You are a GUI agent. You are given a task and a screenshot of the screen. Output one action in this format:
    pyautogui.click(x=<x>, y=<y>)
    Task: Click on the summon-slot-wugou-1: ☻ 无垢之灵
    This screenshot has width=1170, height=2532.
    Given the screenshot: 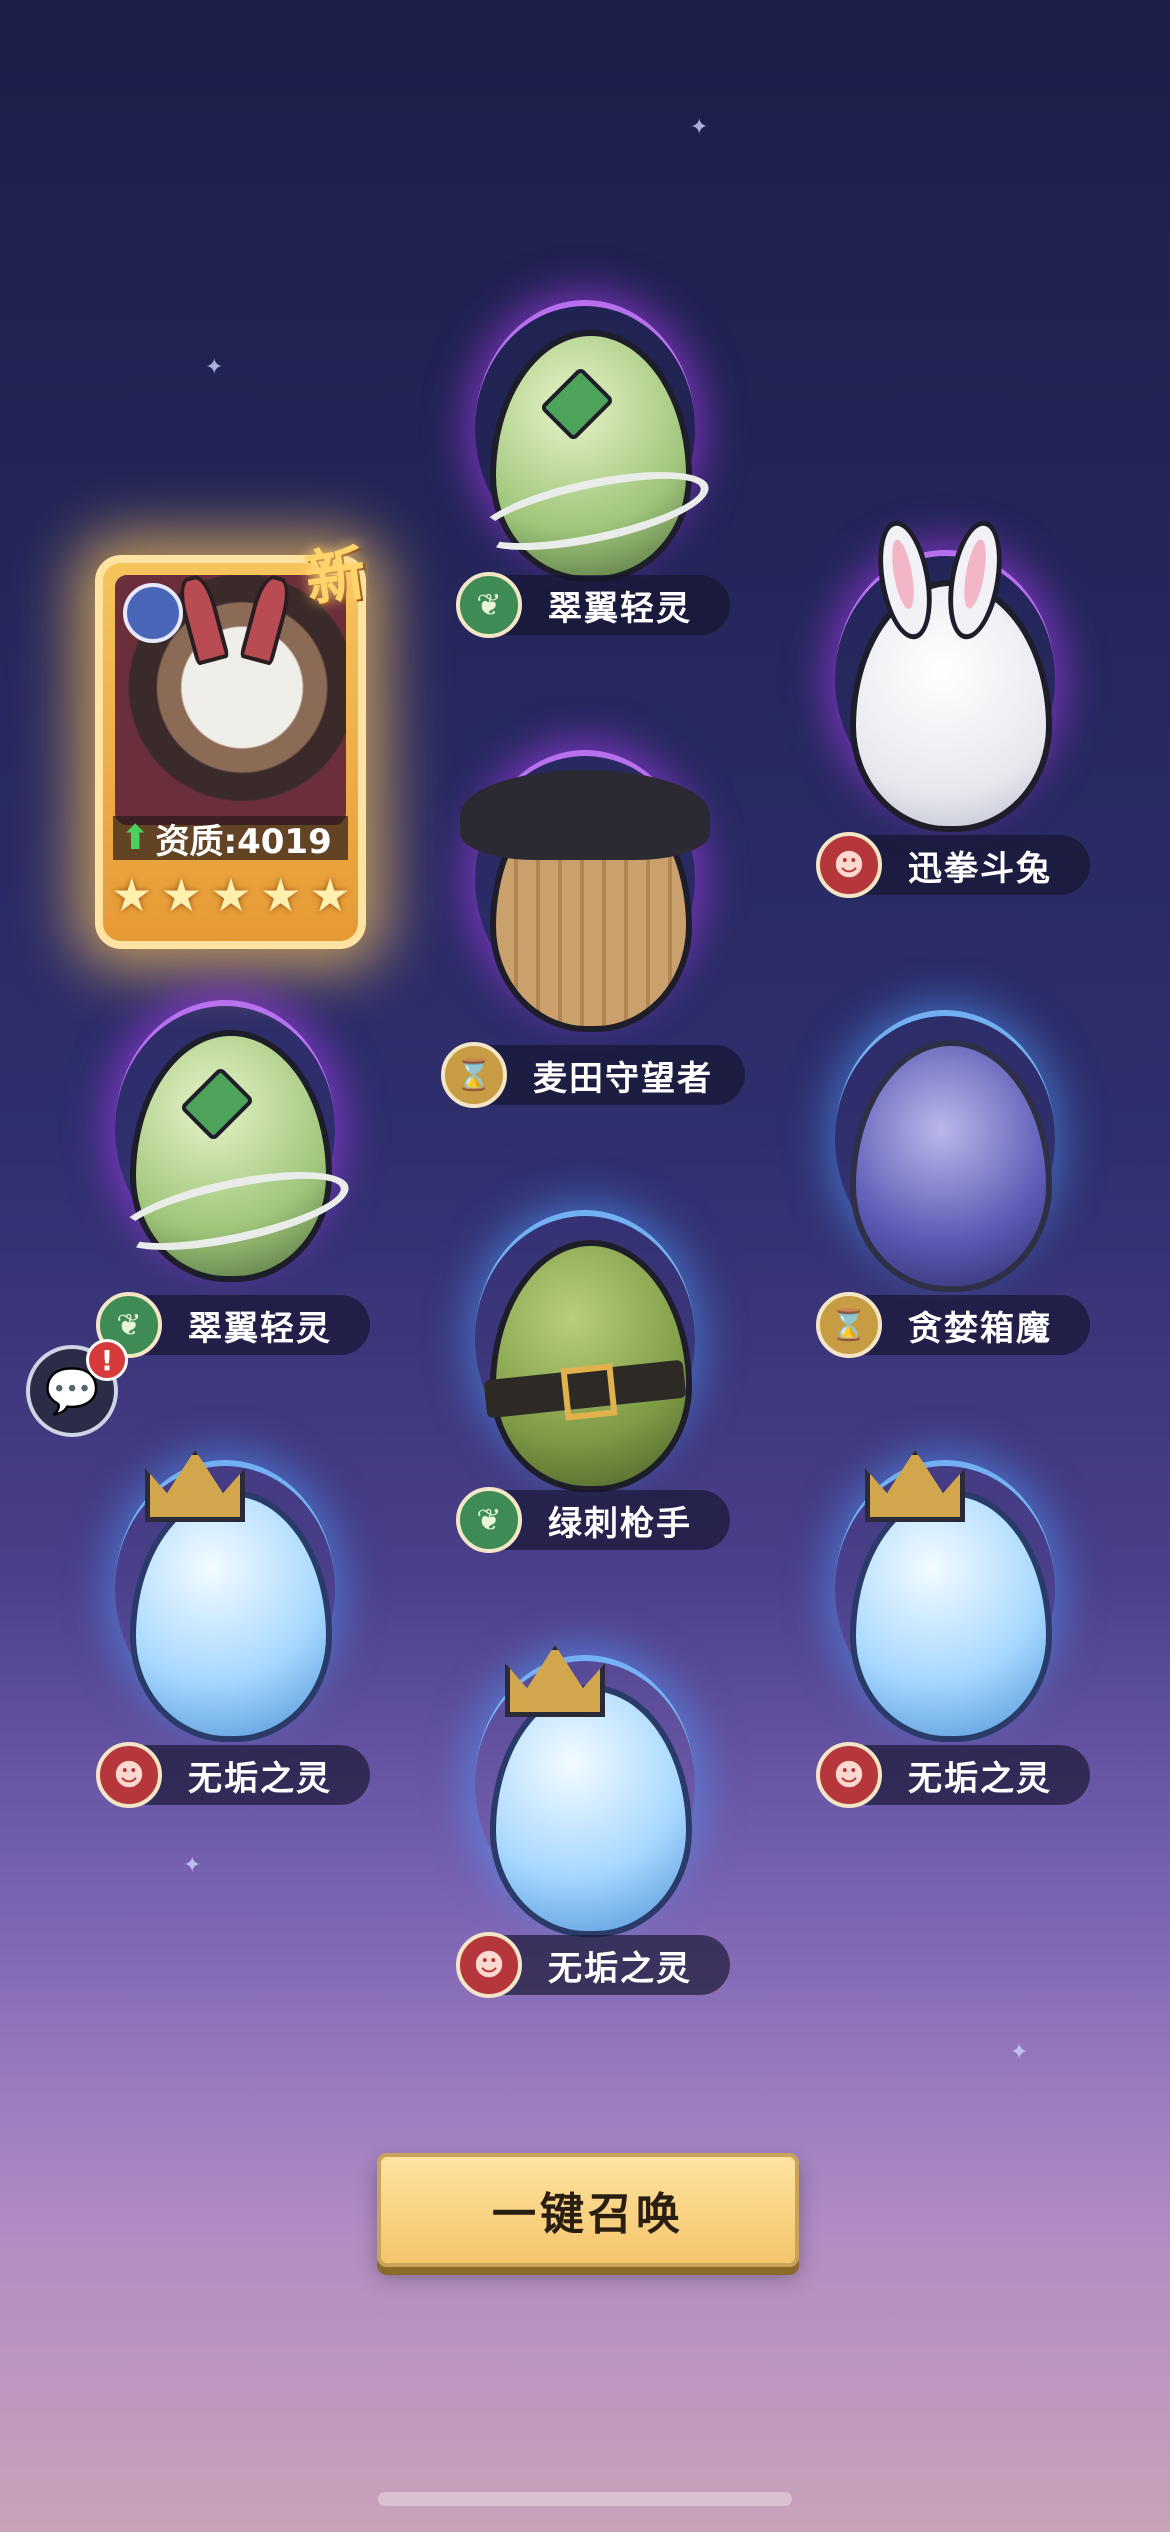 What is the action you would take?
    pyautogui.click(x=225, y=1629)
    